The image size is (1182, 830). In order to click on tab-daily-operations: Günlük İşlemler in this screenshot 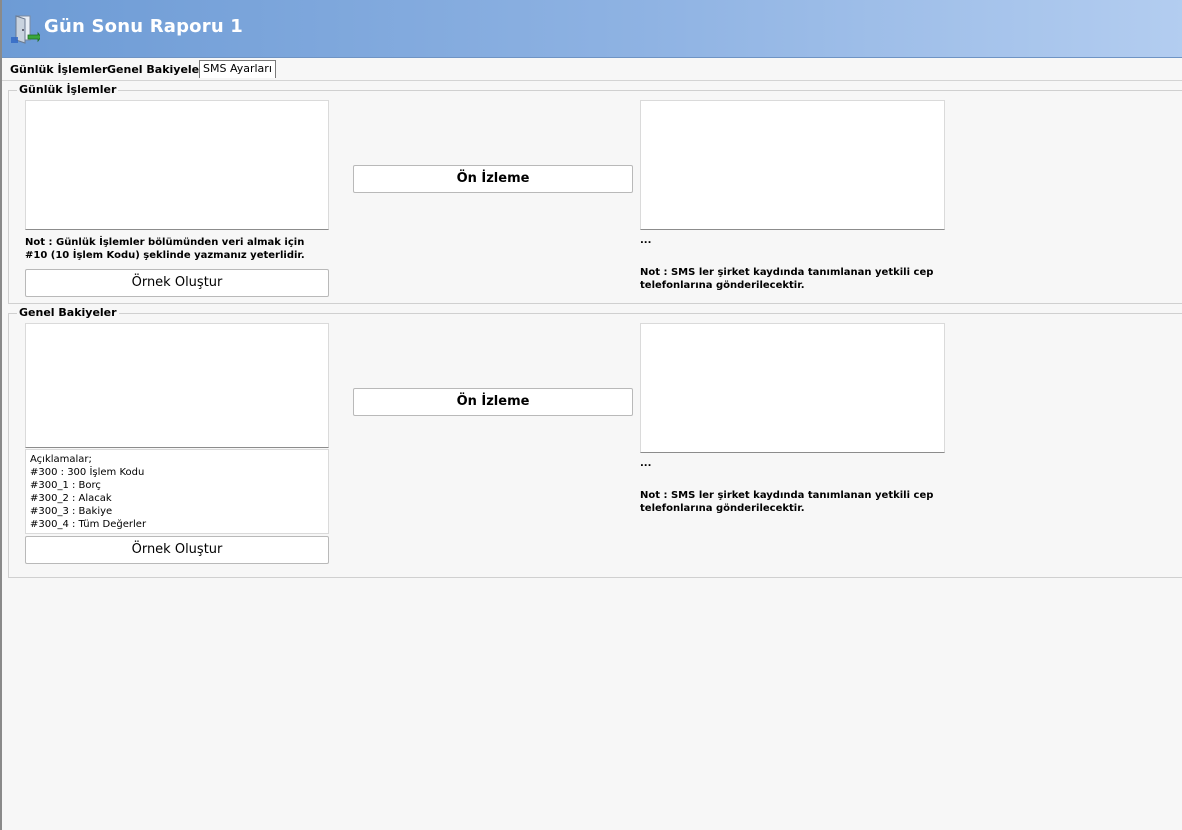, I will do `click(58, 70)`.